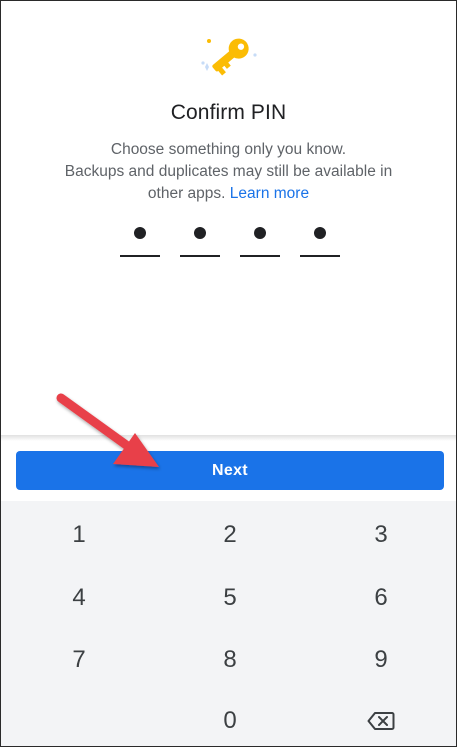 This screenshot has height=747, width=457. What do you see at coordinates (381, 660) in the screenshot?
I see `key-9: 9` at bounding box center [381, 660].